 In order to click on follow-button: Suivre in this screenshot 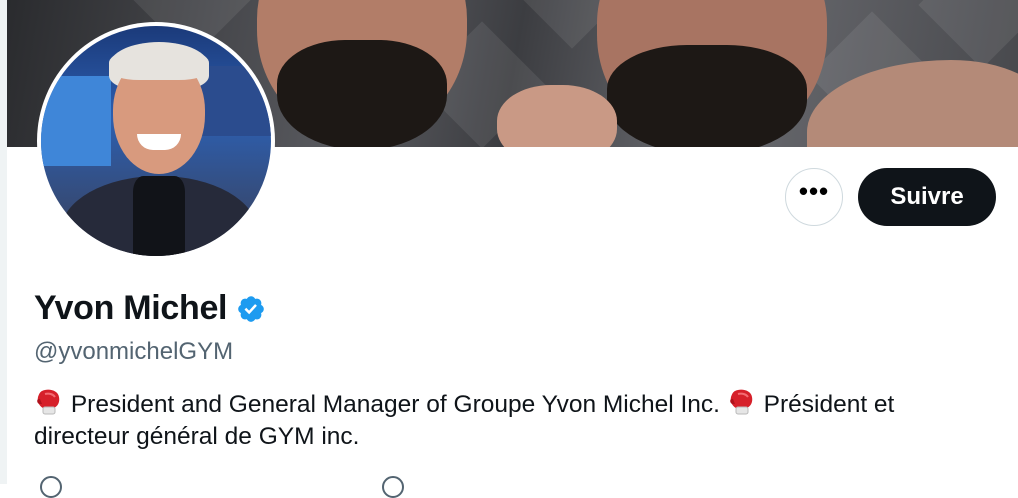, I will do `click(927, 197)`.